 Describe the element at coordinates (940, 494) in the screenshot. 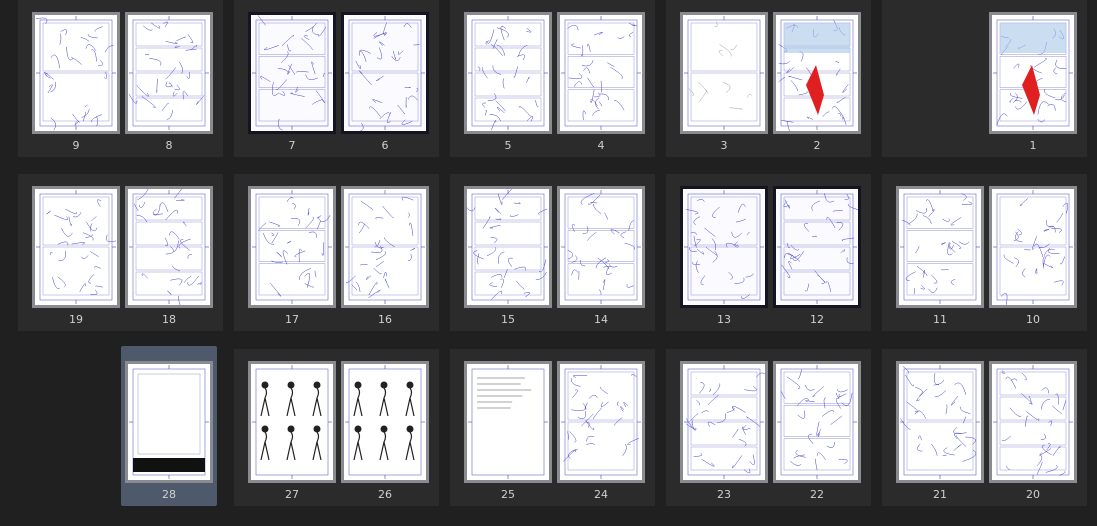

I see `page-number-label: 21` at that location.